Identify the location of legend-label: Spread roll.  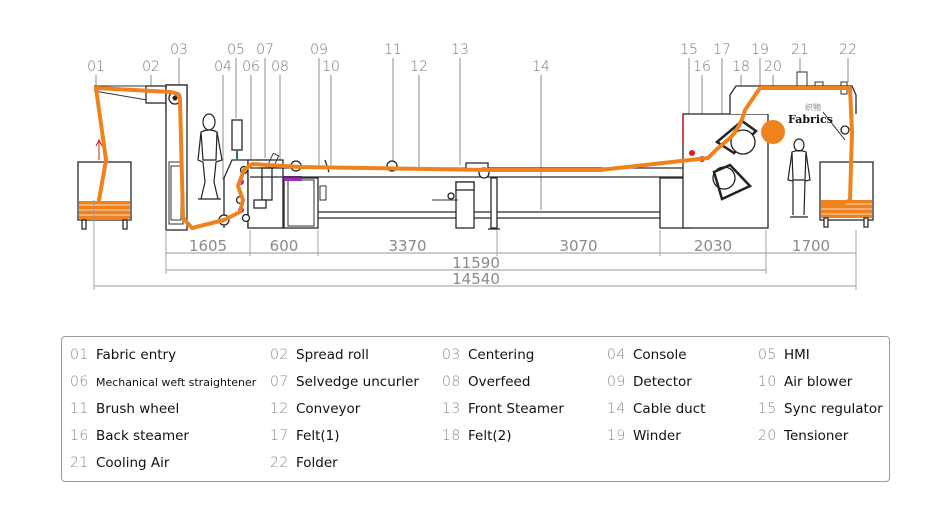
(332, 355).